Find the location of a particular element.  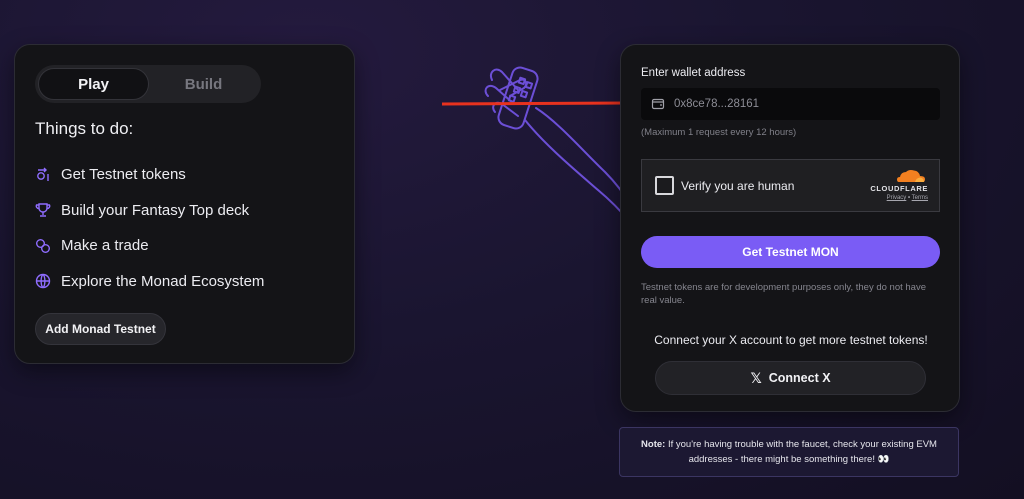

todo-title: Things to do: is located at coordinates (84, 128).